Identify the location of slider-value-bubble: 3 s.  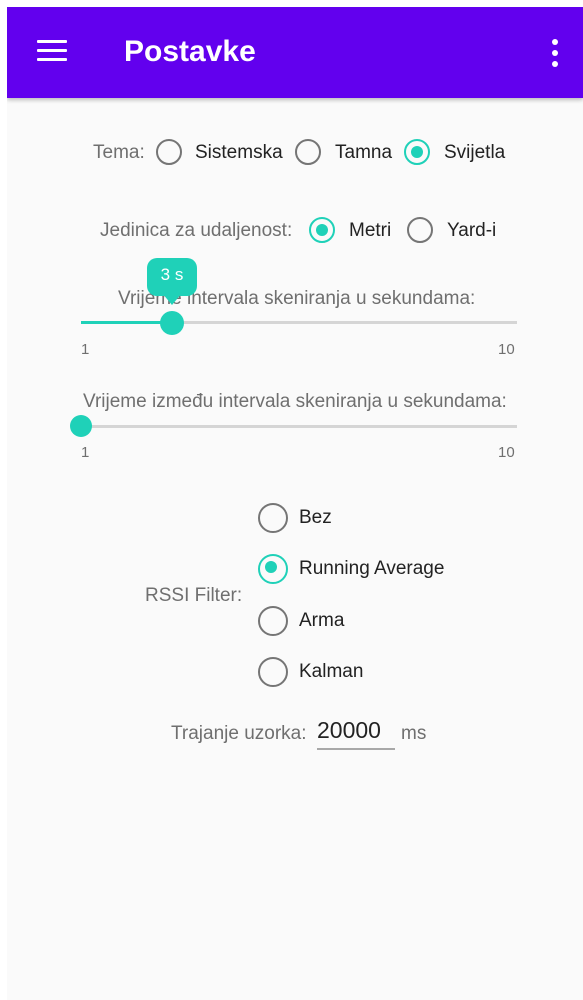
(172, 281).